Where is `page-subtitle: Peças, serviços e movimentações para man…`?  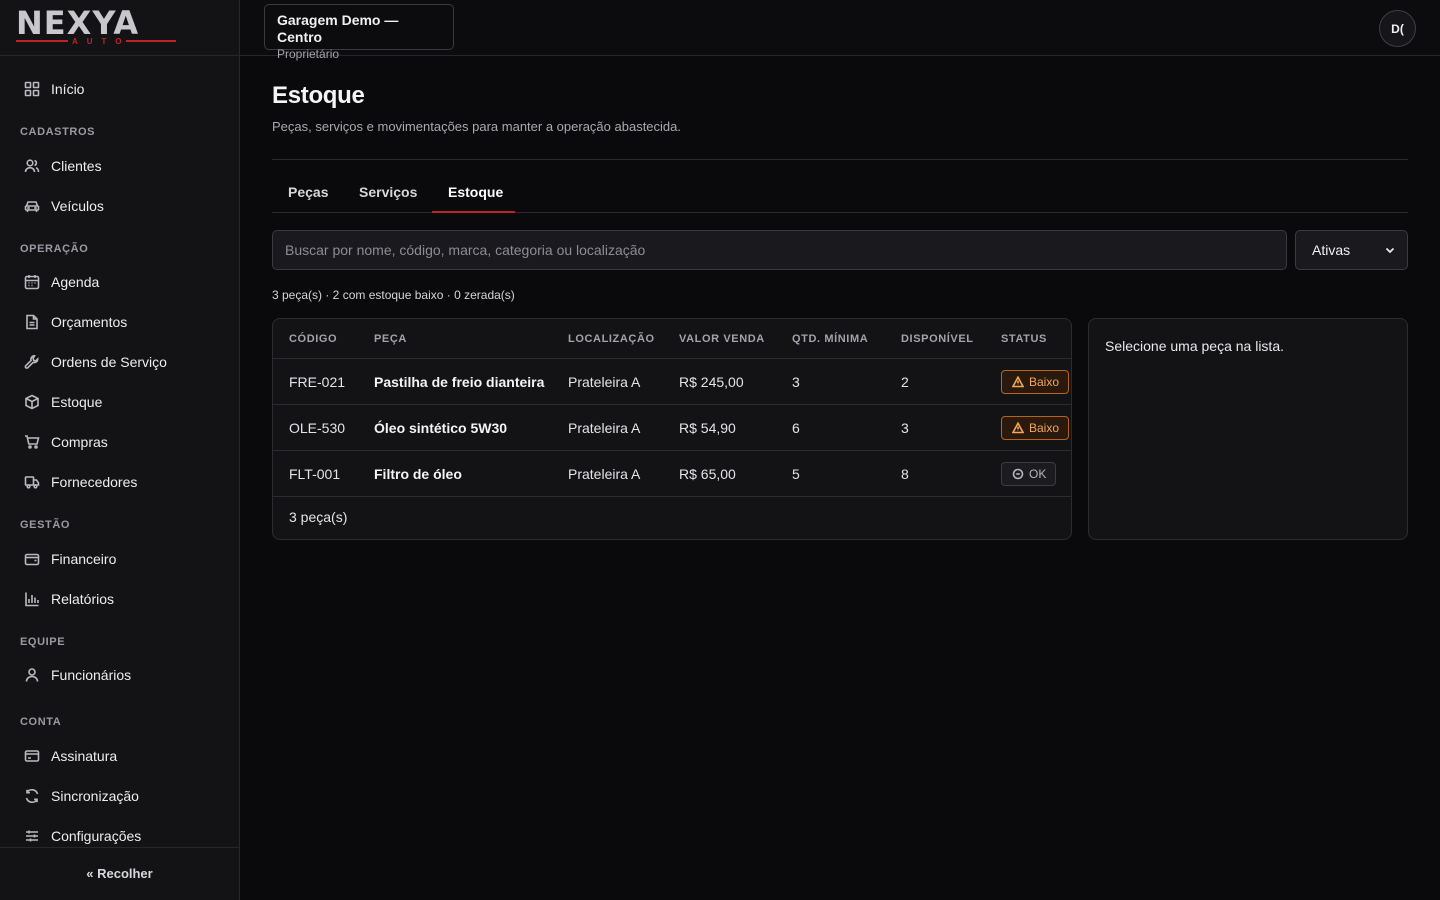
page-subtitle: Peças, serviços e movimentações para man… is located at coordinates (476, 126).